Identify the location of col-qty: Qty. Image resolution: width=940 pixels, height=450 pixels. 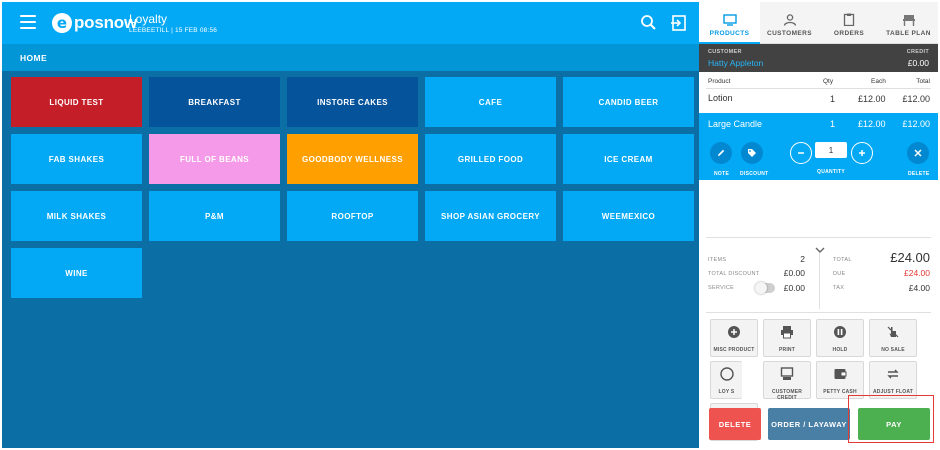
(828, 81).